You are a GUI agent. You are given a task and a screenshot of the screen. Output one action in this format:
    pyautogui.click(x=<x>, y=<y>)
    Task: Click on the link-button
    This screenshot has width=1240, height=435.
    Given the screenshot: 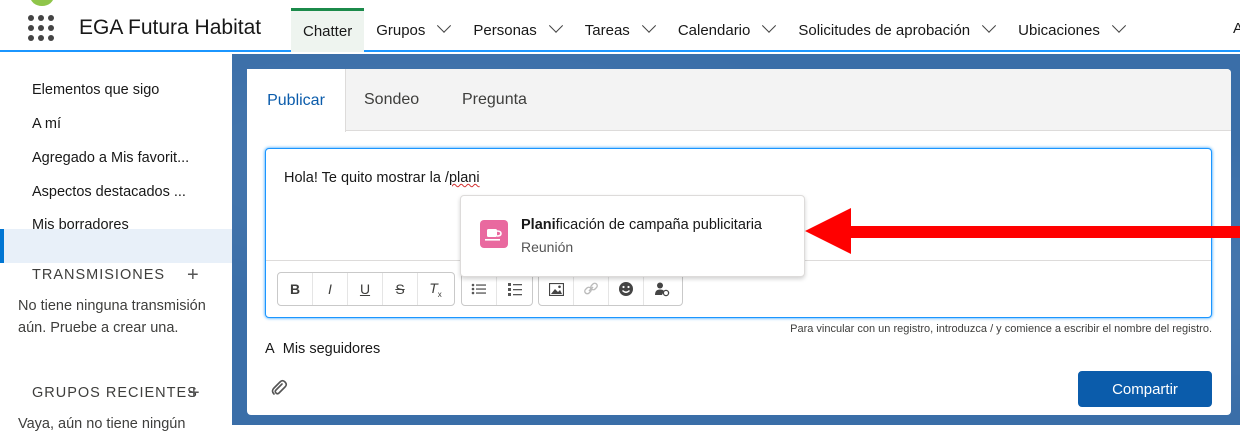 What is the action you would take?
    pyautogui.click(x=591, y=289)
    